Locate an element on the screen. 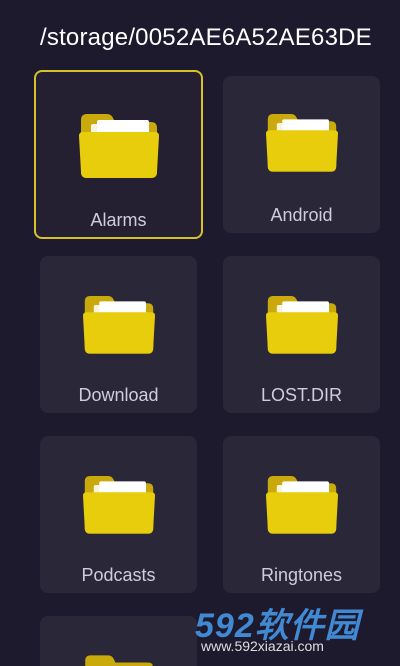  folder-label: Download is located at coordinates (118, 395).